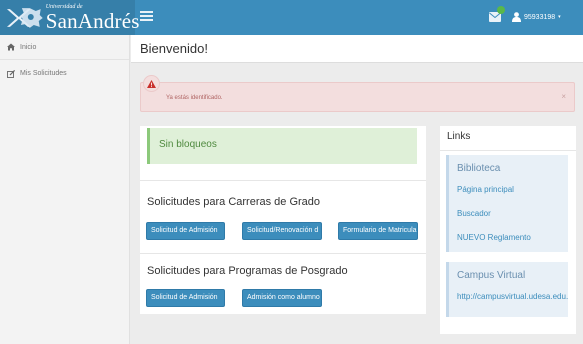 The image size is (583, 344). I want to click on blocks-status-text: Sin bloqueos, so click(188, 144).